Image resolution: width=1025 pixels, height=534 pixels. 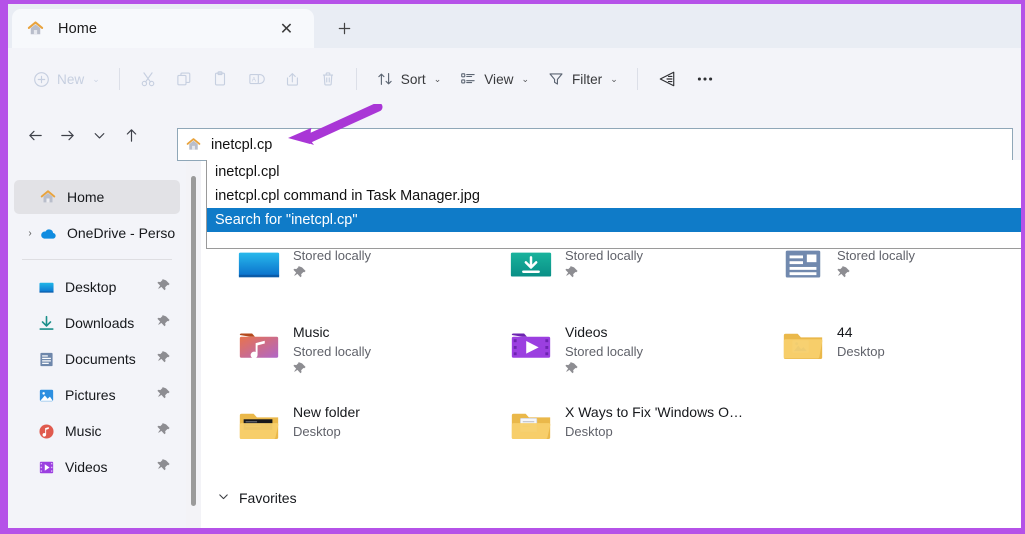 I want to click on forward-button, so click(x=67, y=135).